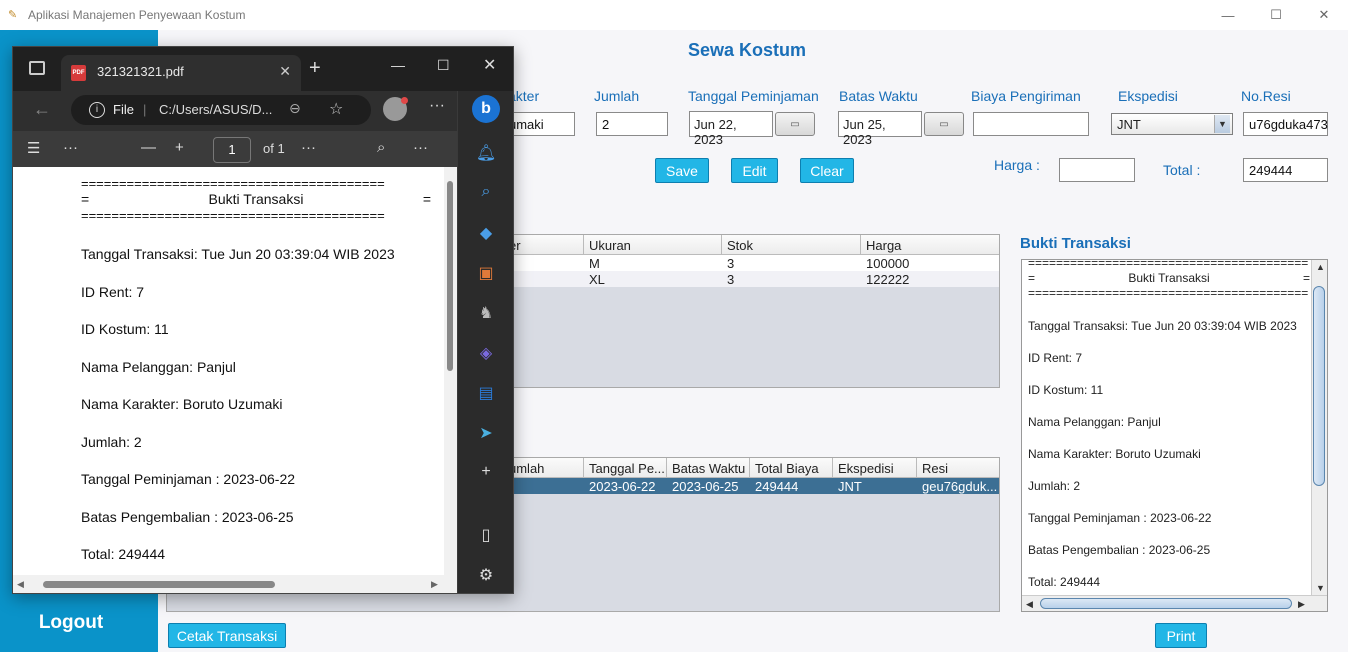  What do you see at coordinates (1148, 96) in the screenshot?
I see `ekspedisi-label: Ekspedisi` at bounding box center [1148, 96].